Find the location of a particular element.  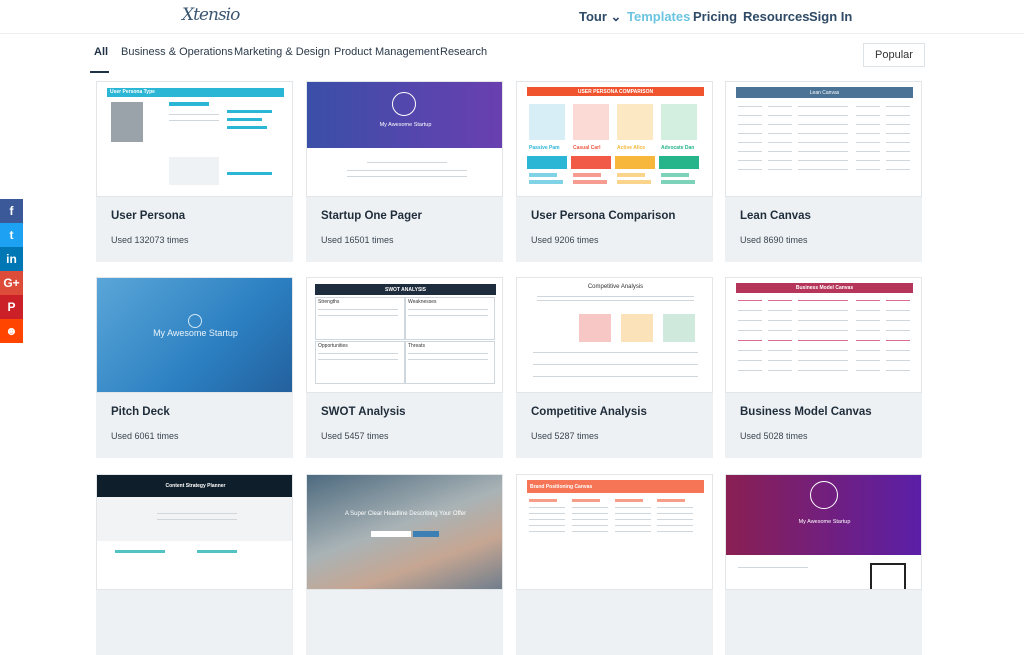

template-thumbnail: User Persona Type is located at coordinates (194, 139).